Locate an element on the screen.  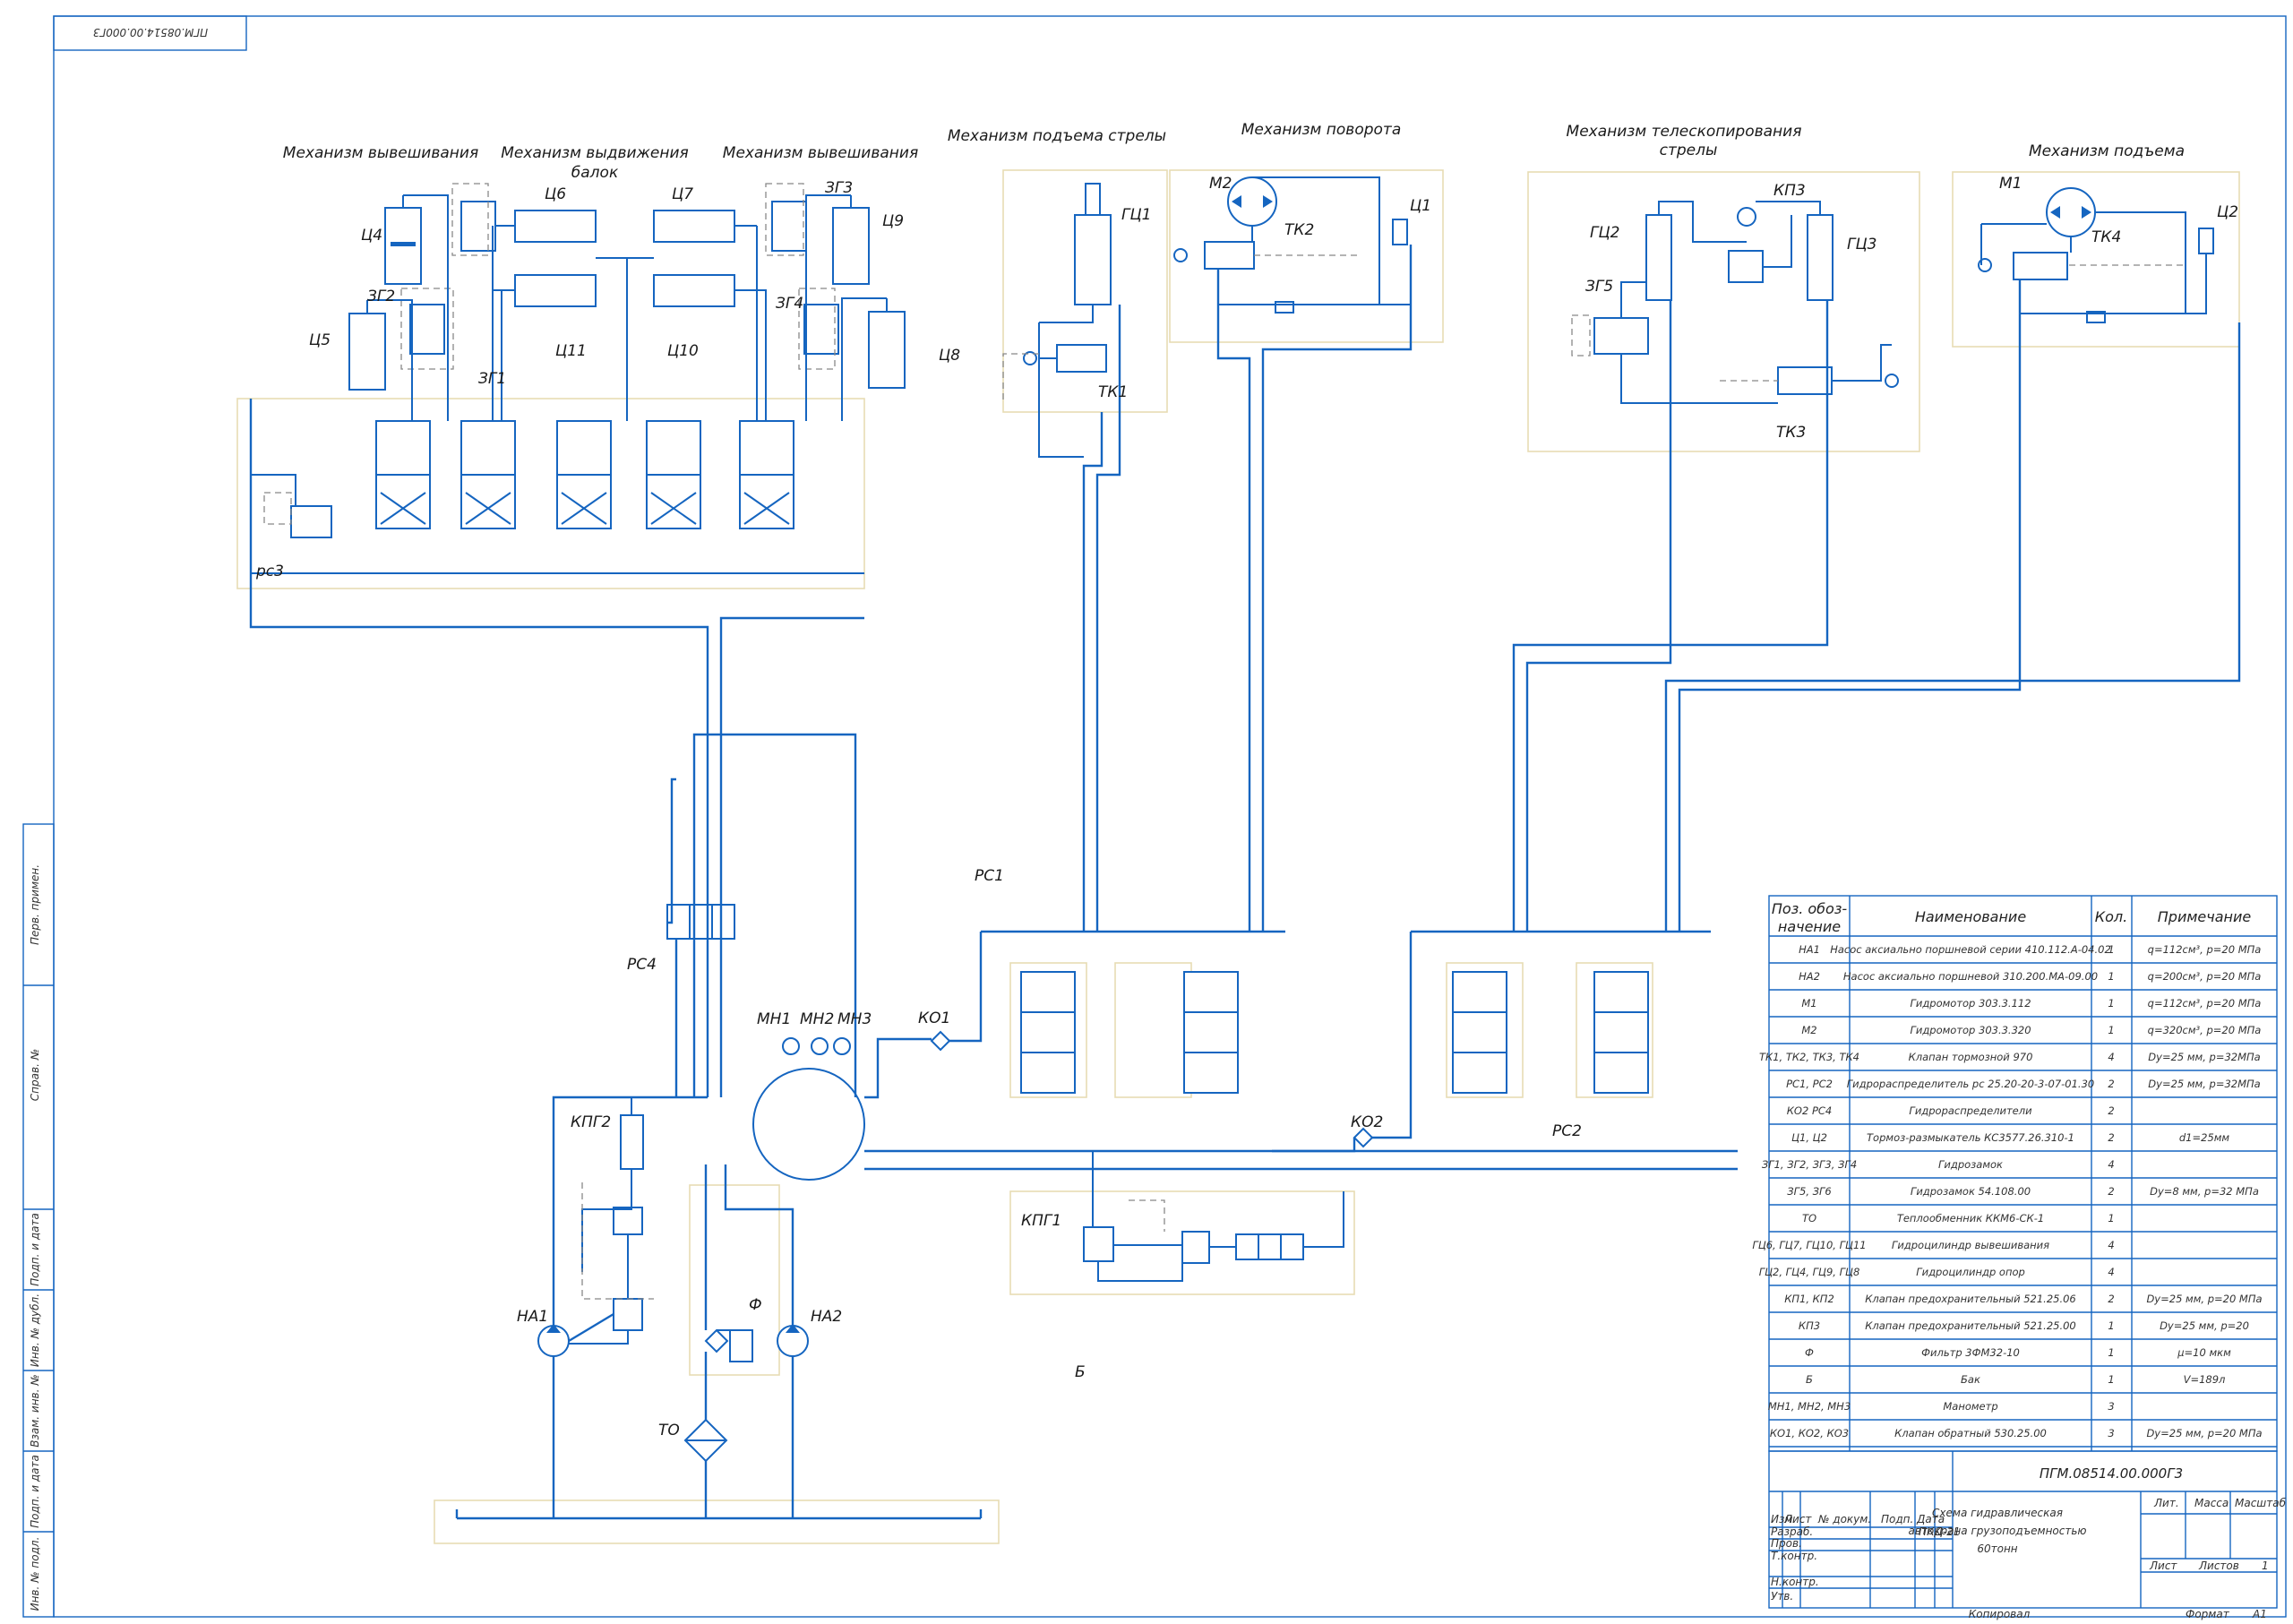
tb-ndok: № докум. is located at coordinates (1844, 1519).